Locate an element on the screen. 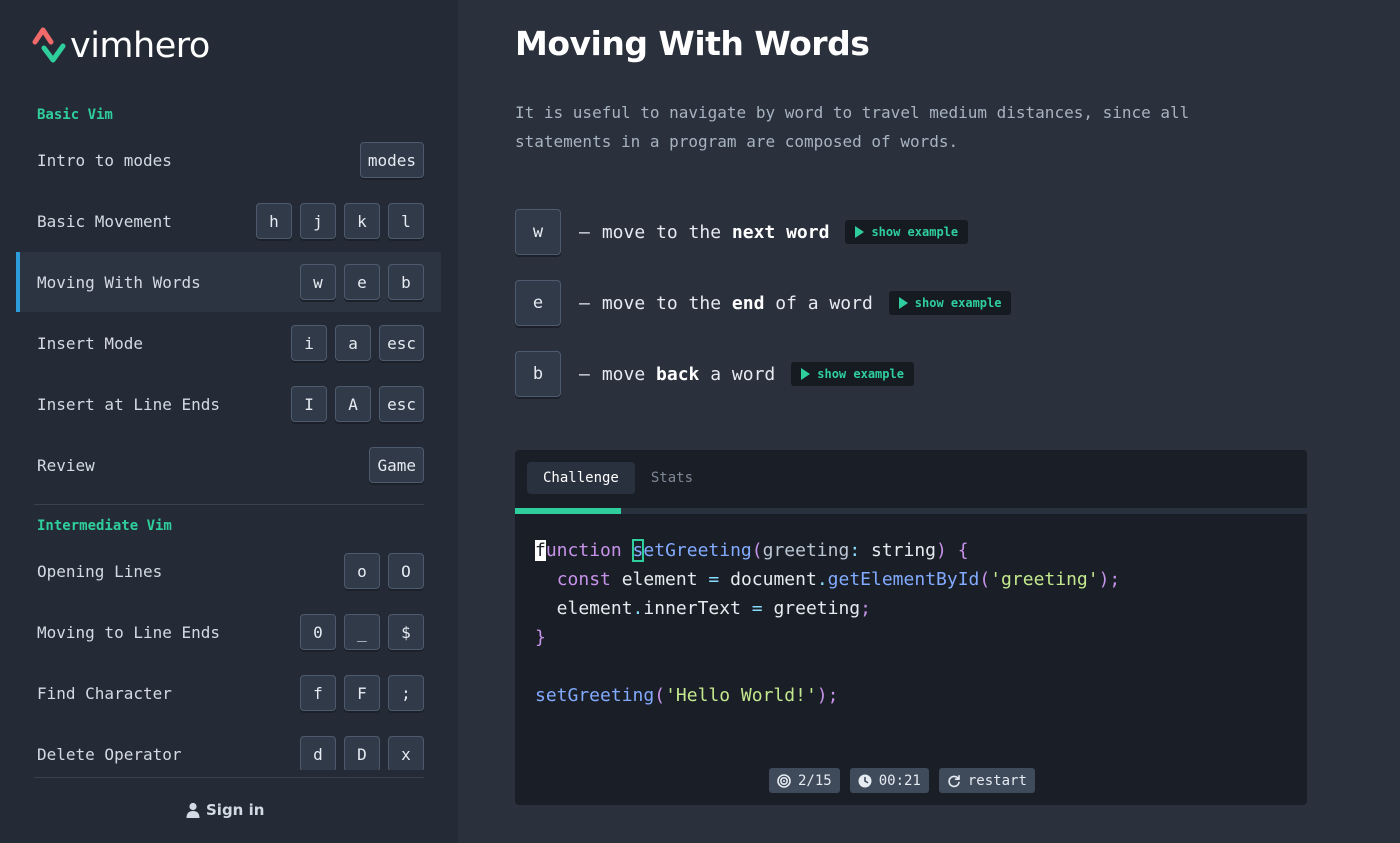  key-badge: x is located at coordinates (406, 753).